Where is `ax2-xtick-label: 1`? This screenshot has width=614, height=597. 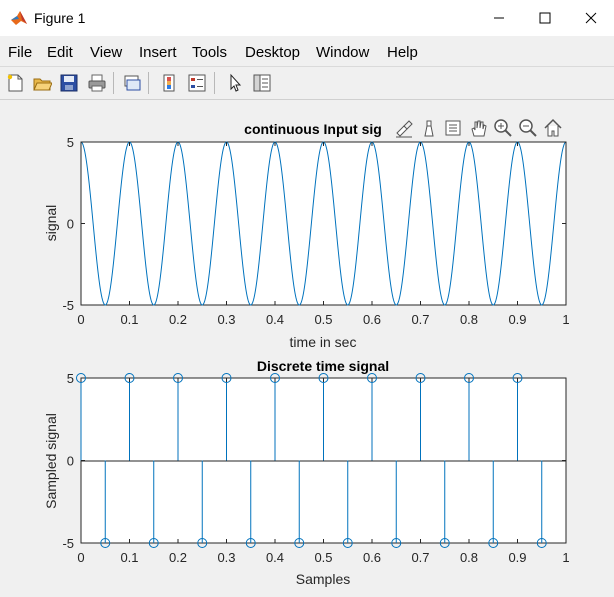
ax2-xtick-label: 1 is located at coordinates (565, 557).